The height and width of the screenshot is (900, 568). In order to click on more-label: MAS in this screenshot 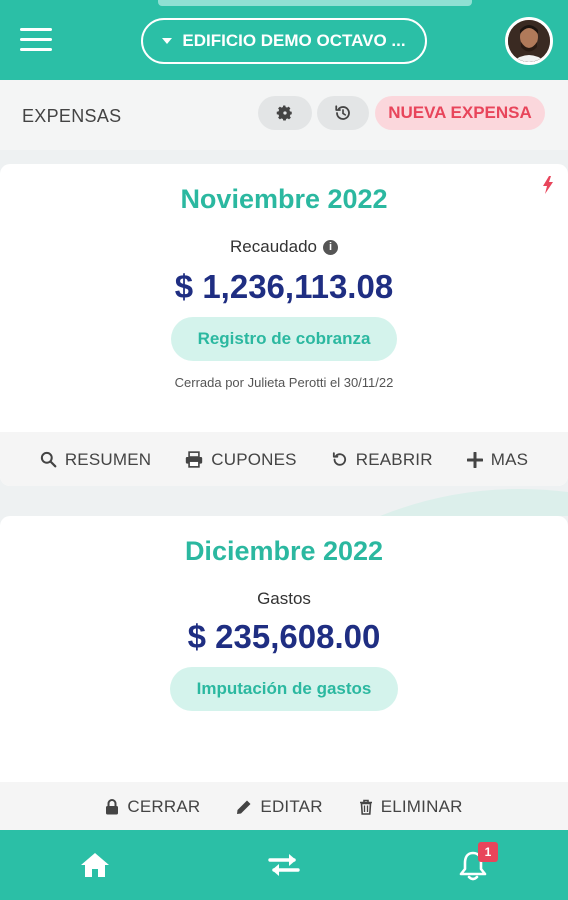, I will do `click(509, 459)`.